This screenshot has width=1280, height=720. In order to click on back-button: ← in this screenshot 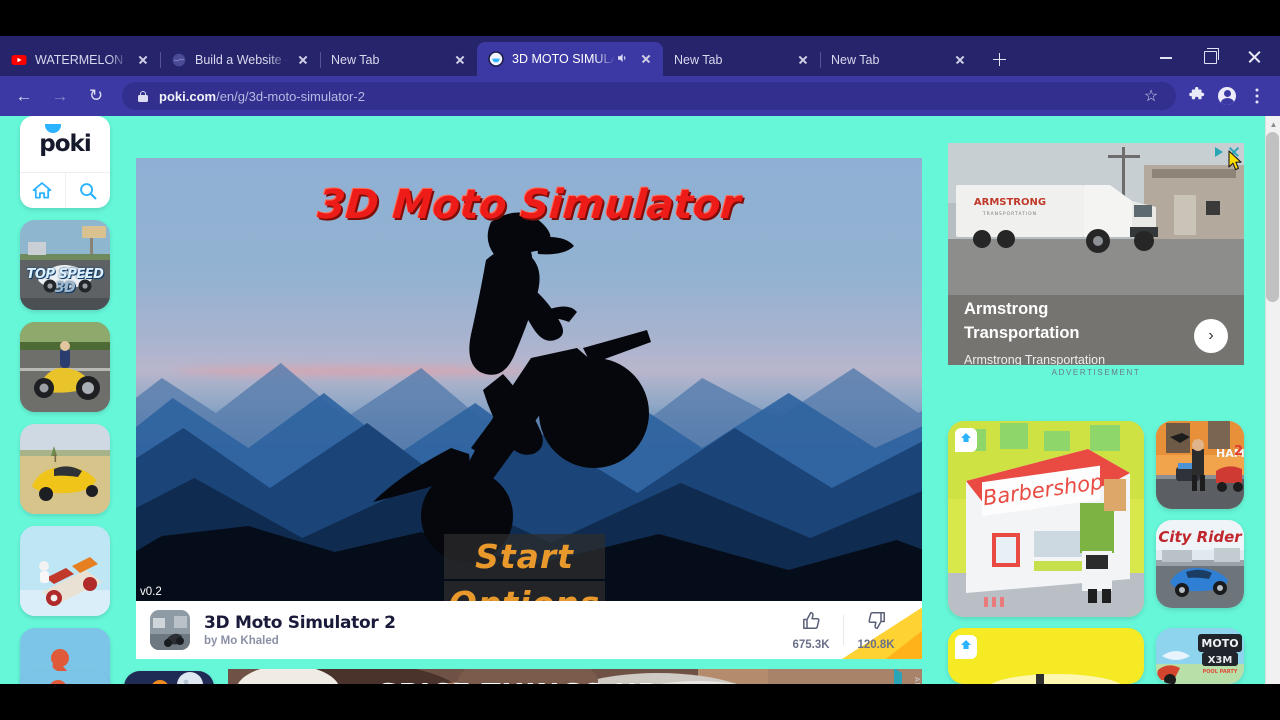, I will do `click(24, 96)`.